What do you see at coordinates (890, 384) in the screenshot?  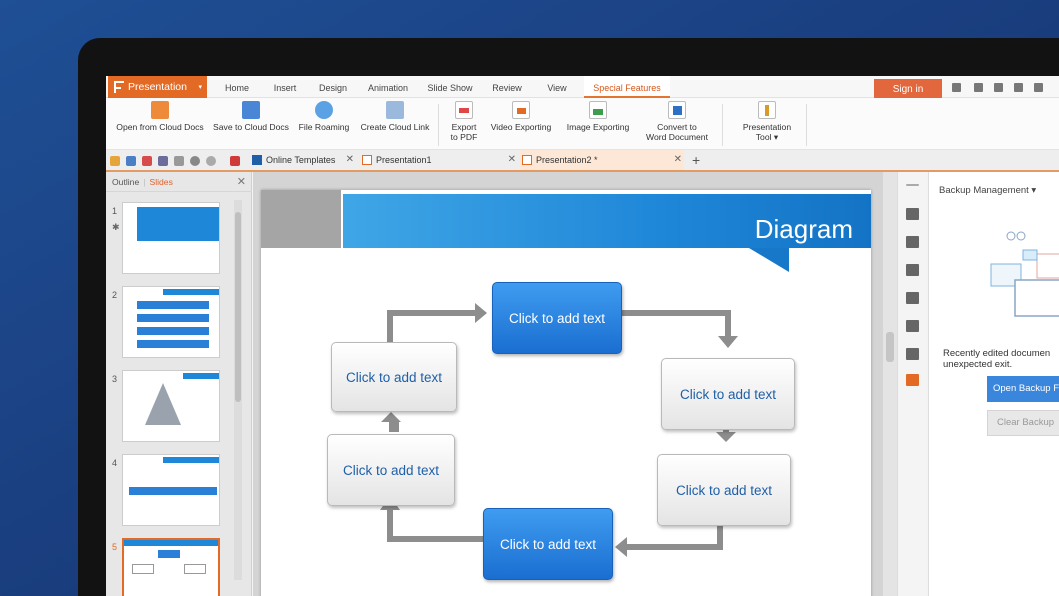 I see `slide-scrollbar` at bounding box center [890, 384].